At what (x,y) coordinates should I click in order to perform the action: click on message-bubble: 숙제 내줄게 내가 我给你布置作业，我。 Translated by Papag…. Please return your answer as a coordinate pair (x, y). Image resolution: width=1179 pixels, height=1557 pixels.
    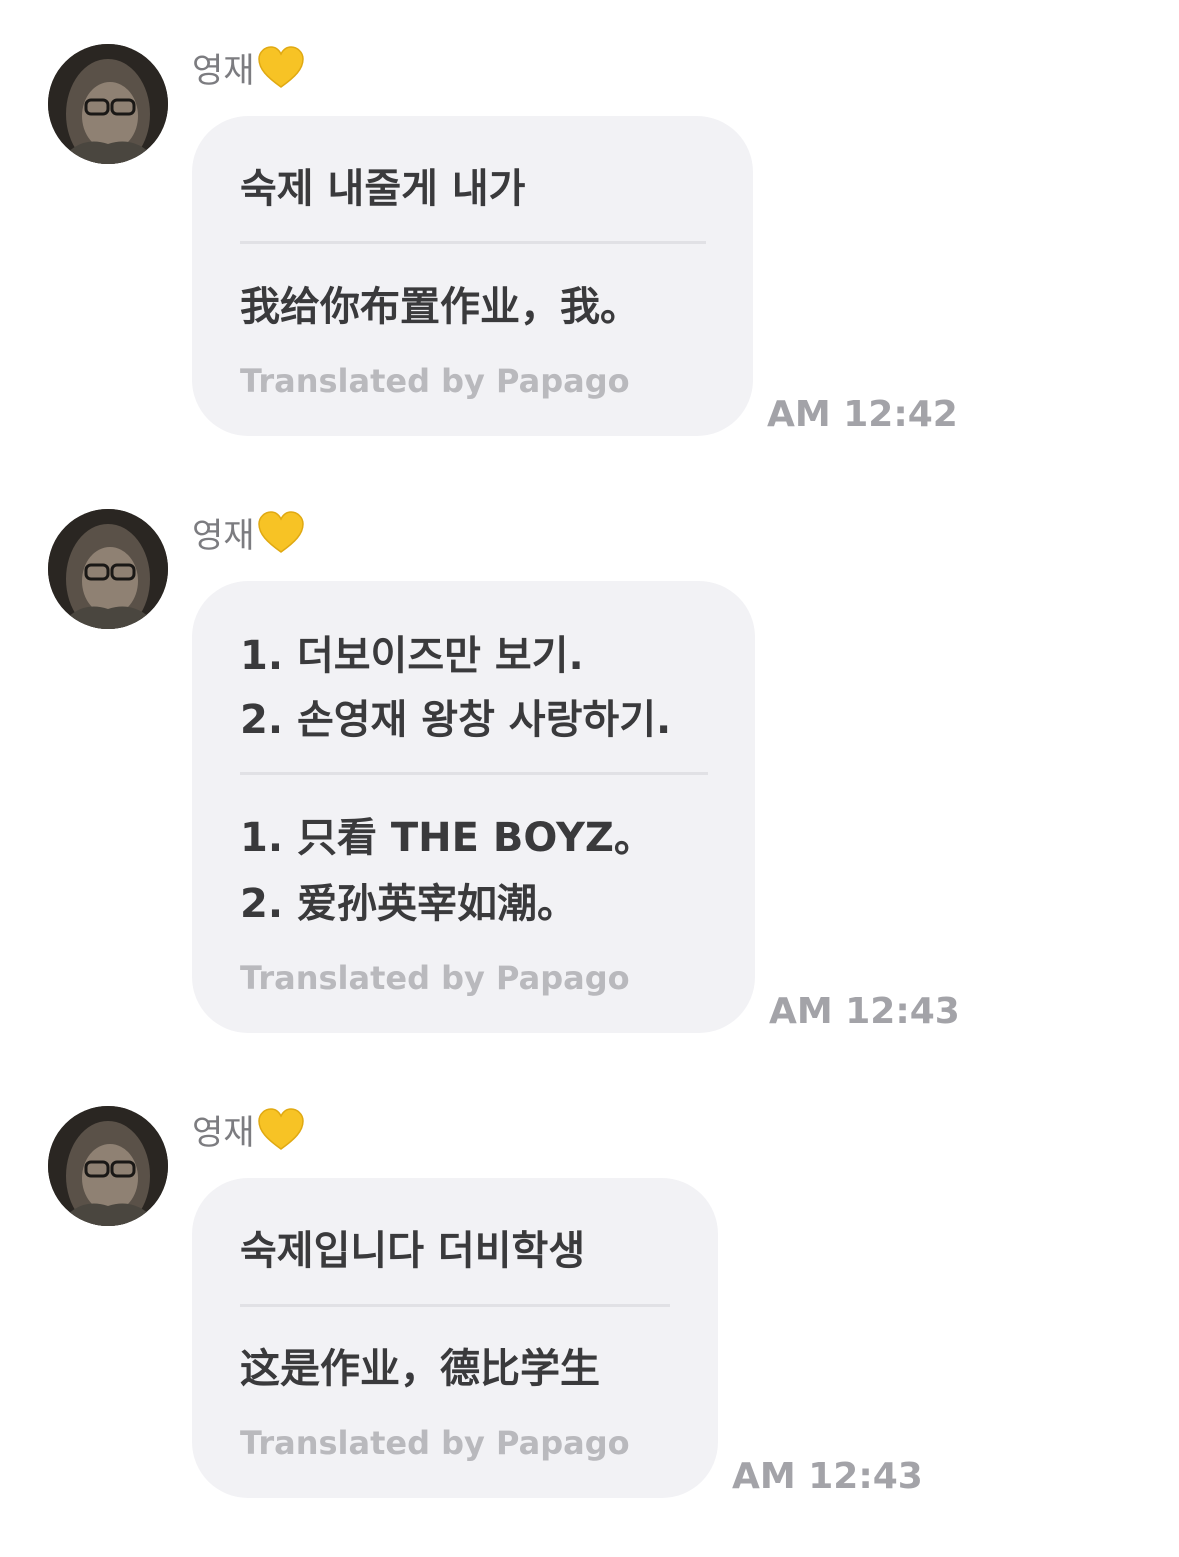
    Looking at the image, I should click on (472, 276).